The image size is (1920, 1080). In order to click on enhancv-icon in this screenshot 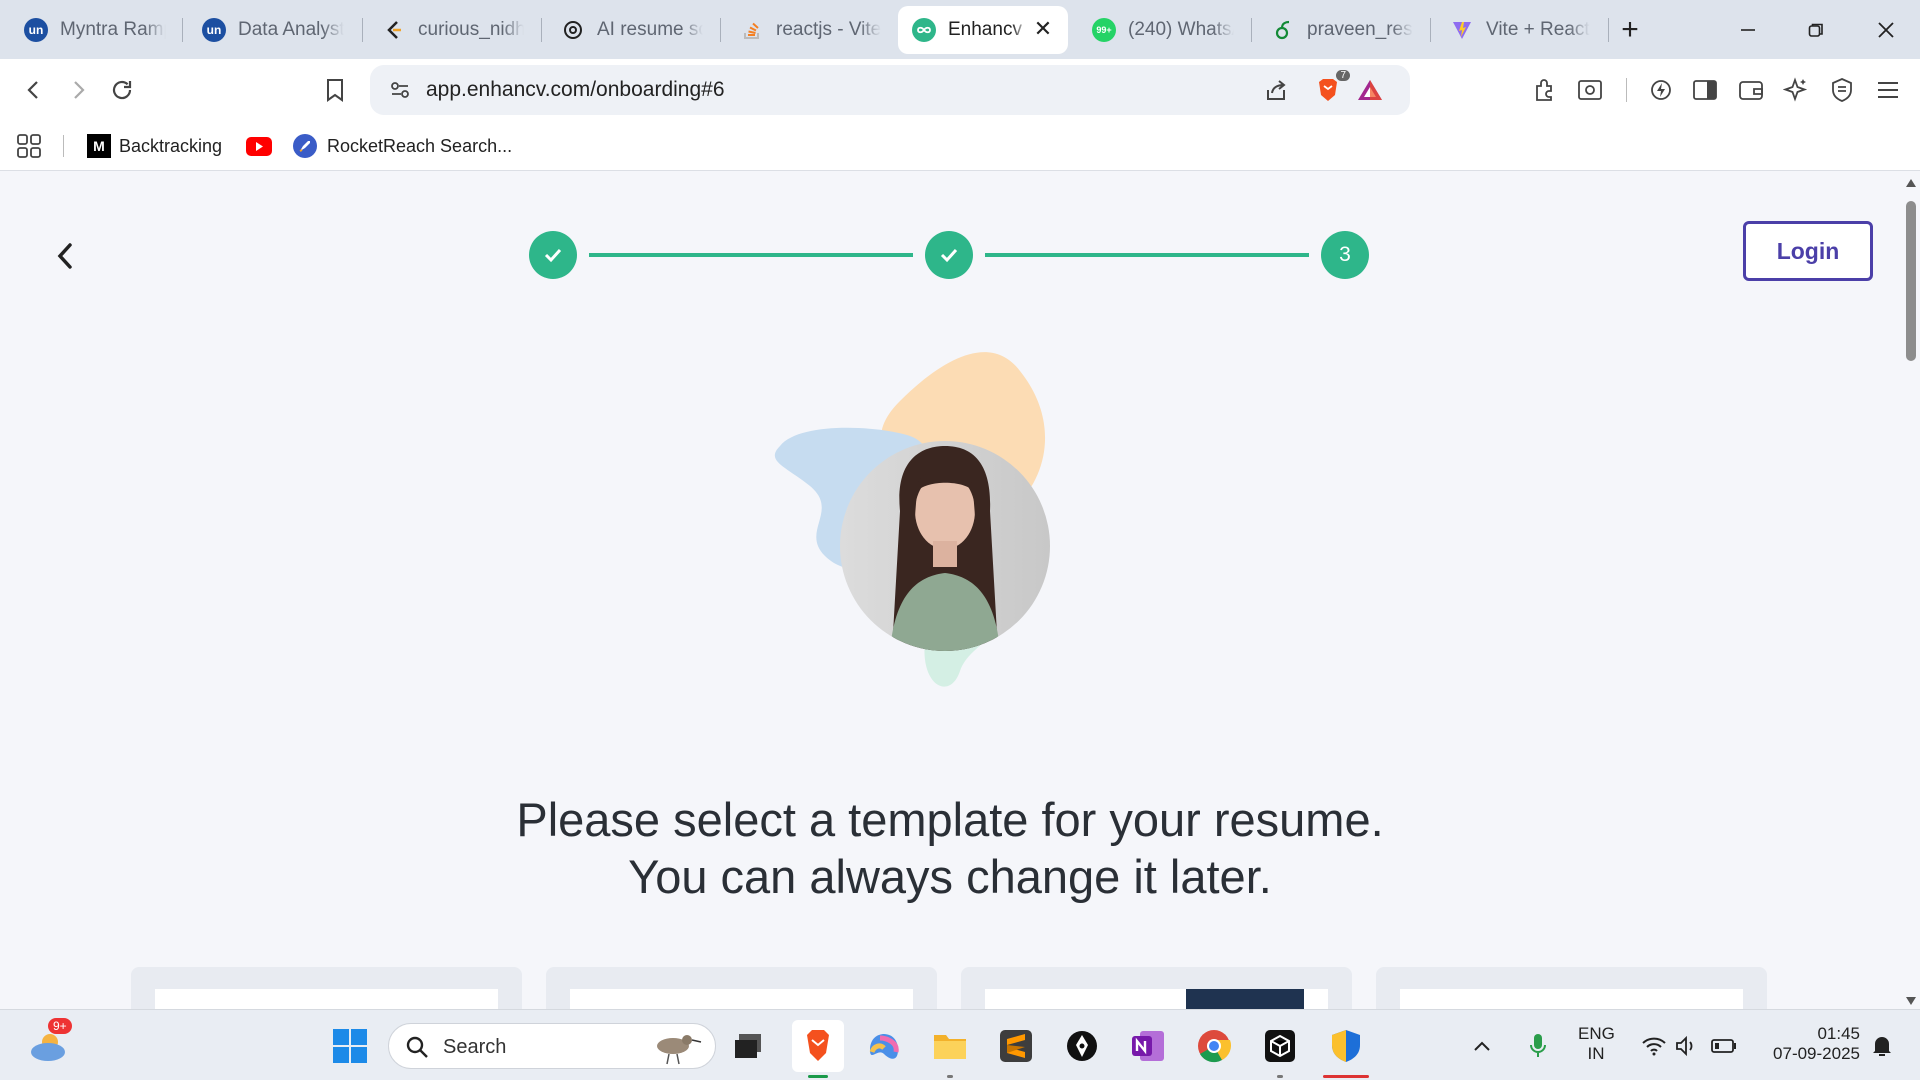, I will do `click(924, 30)`.